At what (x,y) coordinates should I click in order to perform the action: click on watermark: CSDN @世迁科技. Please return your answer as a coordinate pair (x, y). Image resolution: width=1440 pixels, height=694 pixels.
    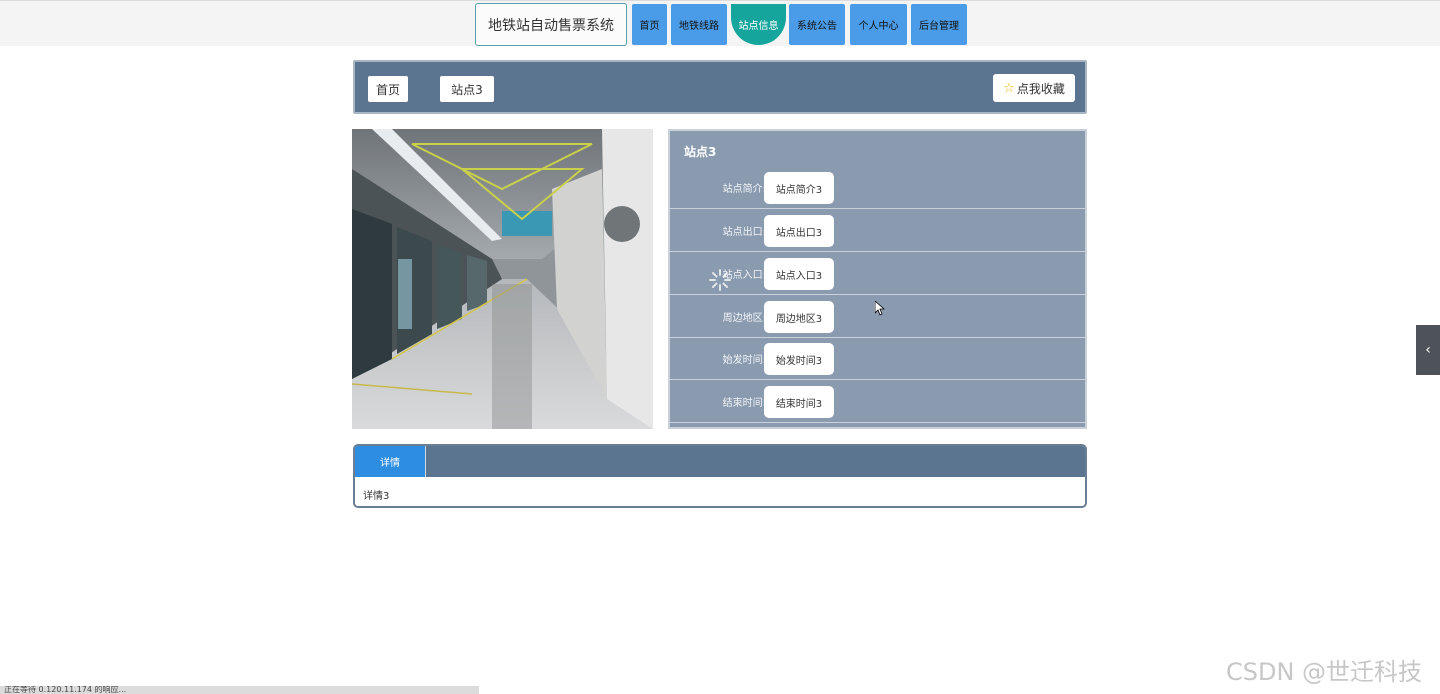
    Looking at the image, I should click on (1324, 672).